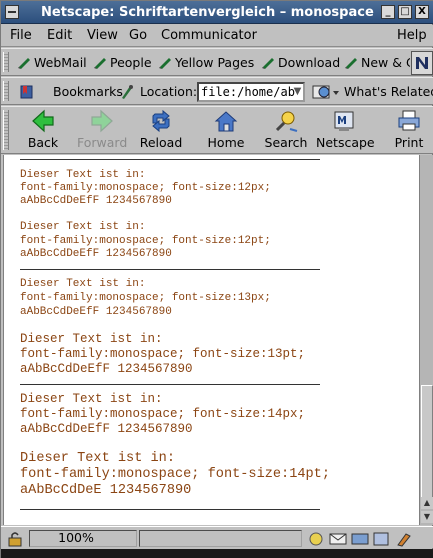 Image resolution: width=433 pixels, height=558 pixels. I want to click on reload-label: Reload, so click(161, 142).